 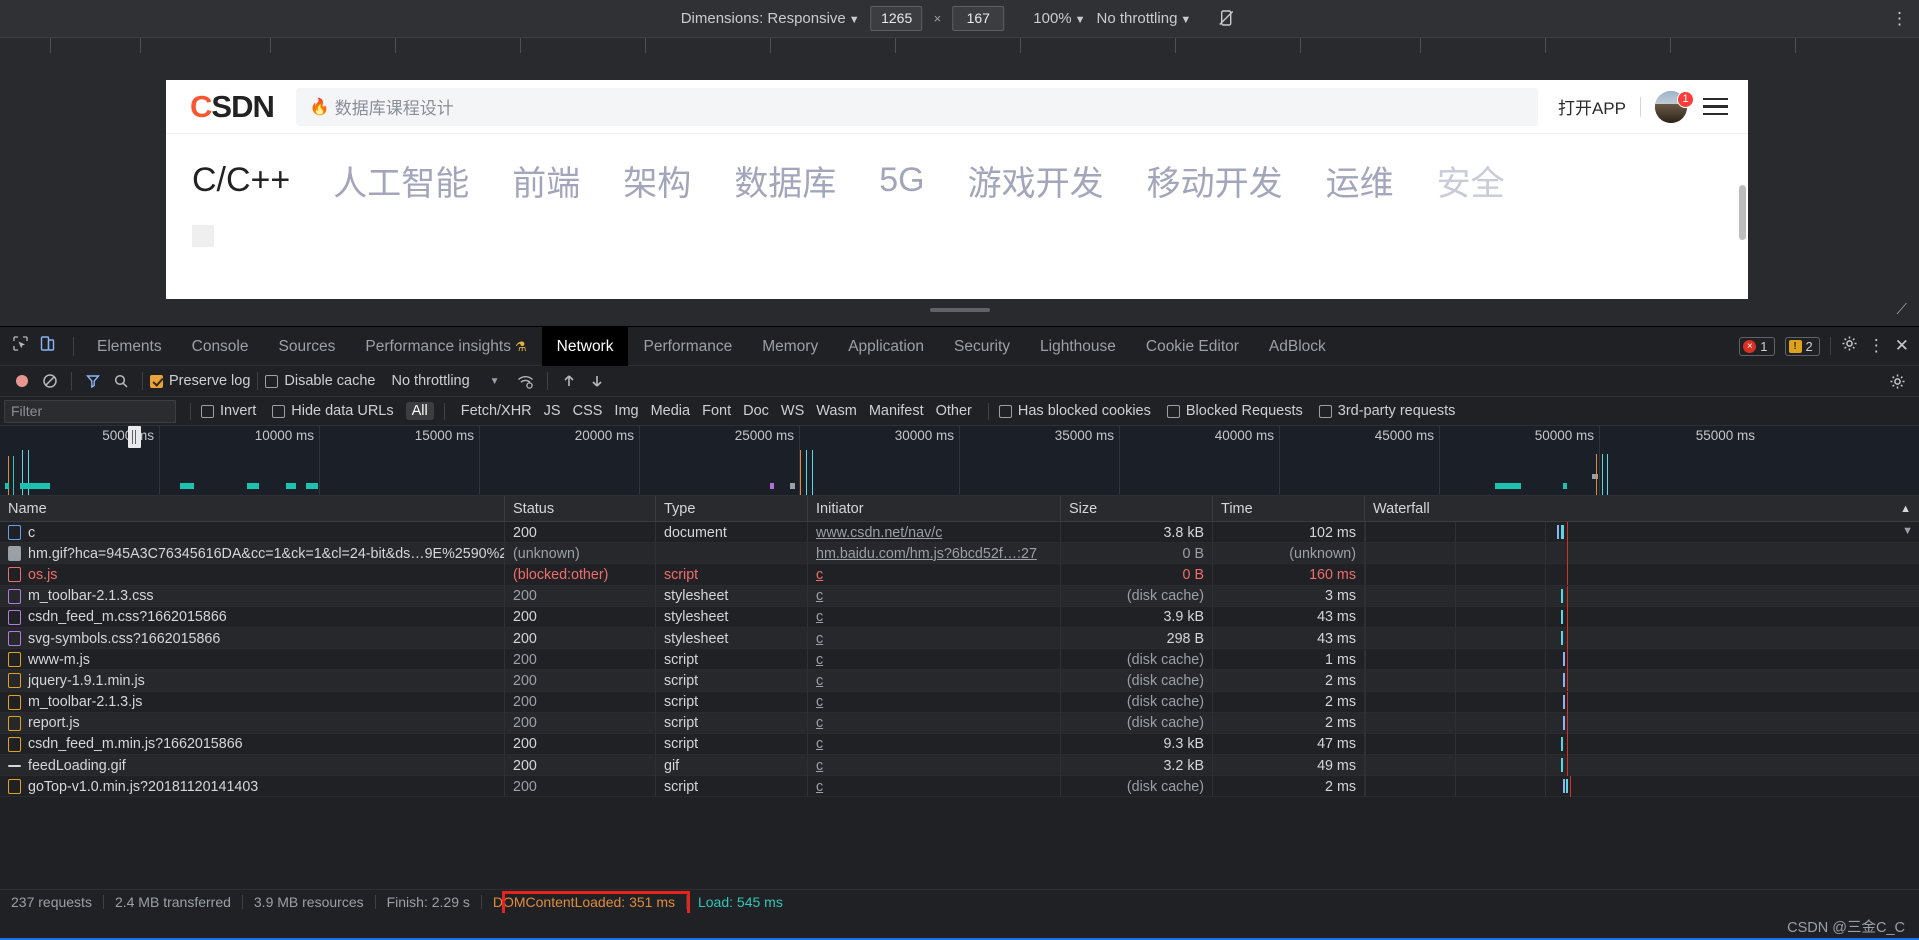 I want to click on table-row: feedLoading.gif 200 gif c 3.2 kB 49 ms, so click(x=959, y=766).